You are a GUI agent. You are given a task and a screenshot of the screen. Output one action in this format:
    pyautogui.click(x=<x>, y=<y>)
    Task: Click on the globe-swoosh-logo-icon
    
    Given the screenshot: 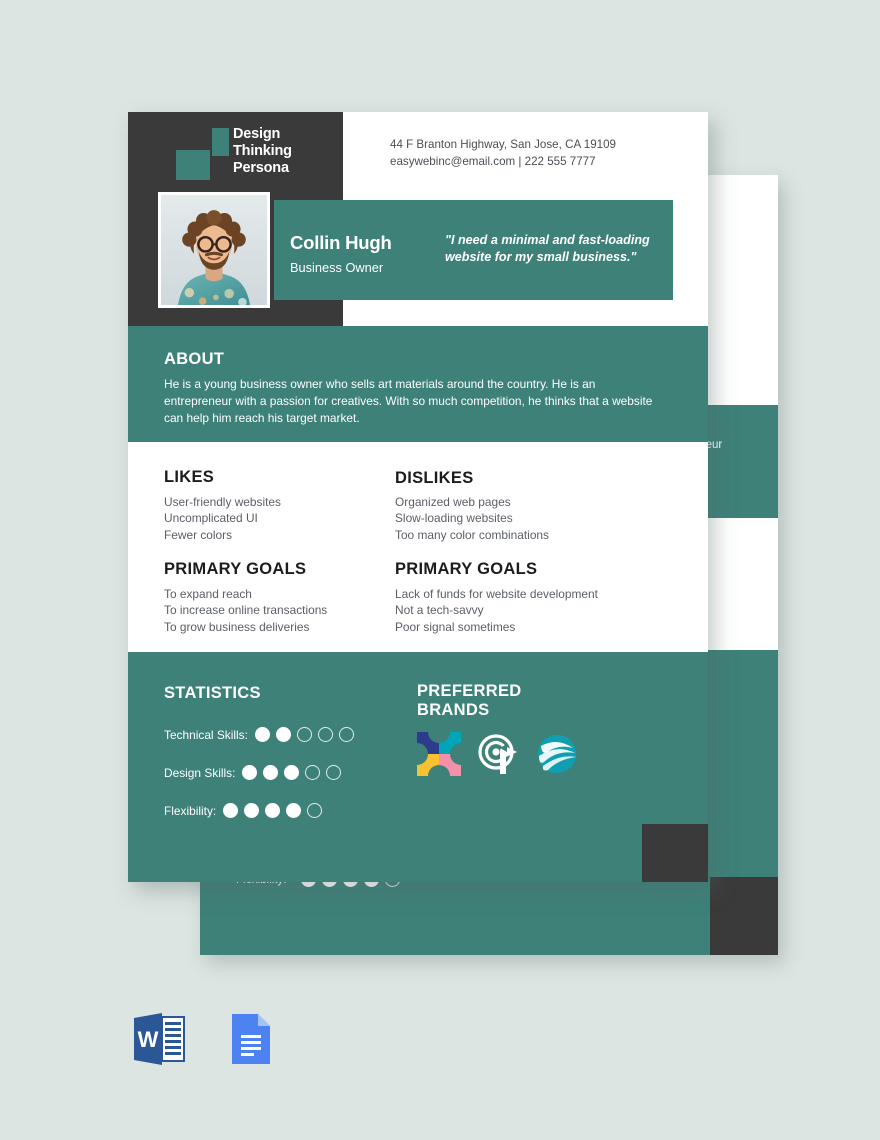 What is the action you would take?
    pyautogui.click(x=557, y=754)
    